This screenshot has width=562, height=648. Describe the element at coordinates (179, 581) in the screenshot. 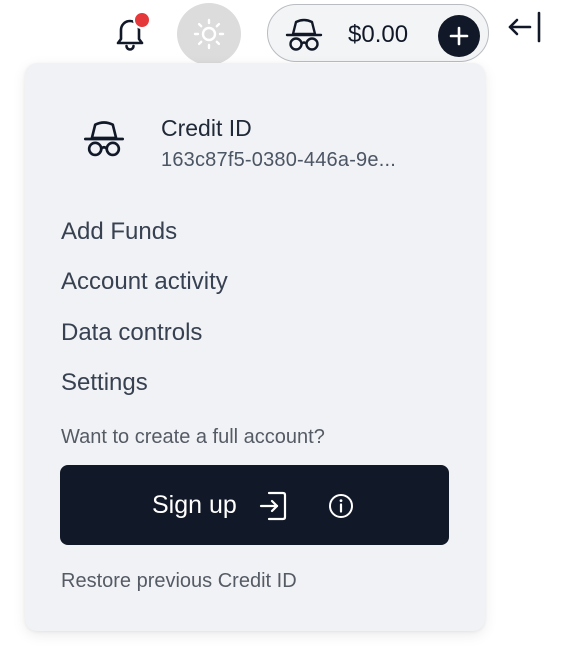

I see `restore-credit-id-link: Restore previous Credit ID` at that location.